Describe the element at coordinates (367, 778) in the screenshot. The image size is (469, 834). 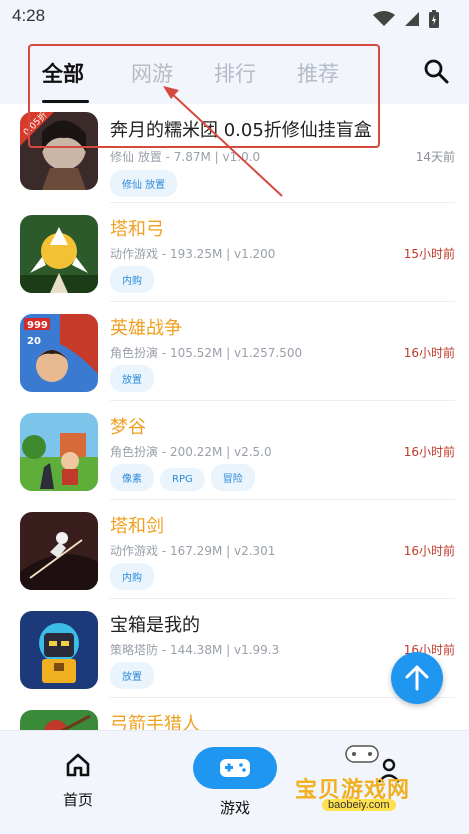
I see `site-watermark: 宝贝游戏网 baobeiy.com` at that location.